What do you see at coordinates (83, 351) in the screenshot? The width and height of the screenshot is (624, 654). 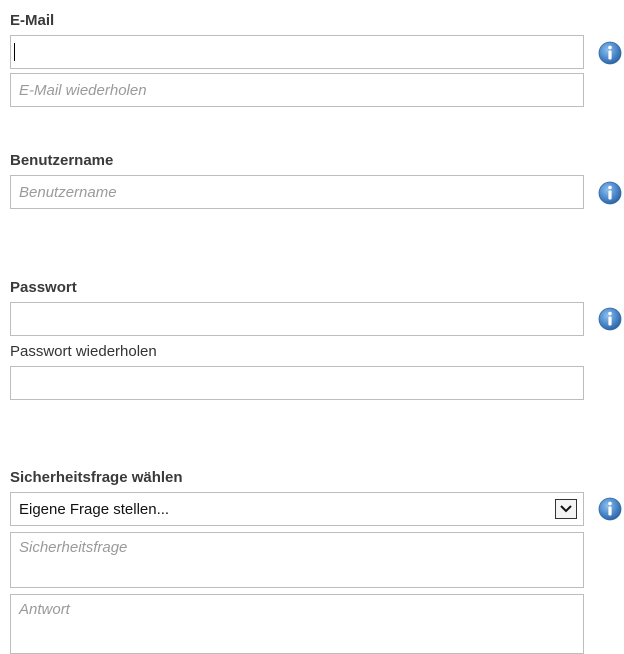 I see `password-repeat-label: Passwort wiederholen` at bounding box center [83, 351].